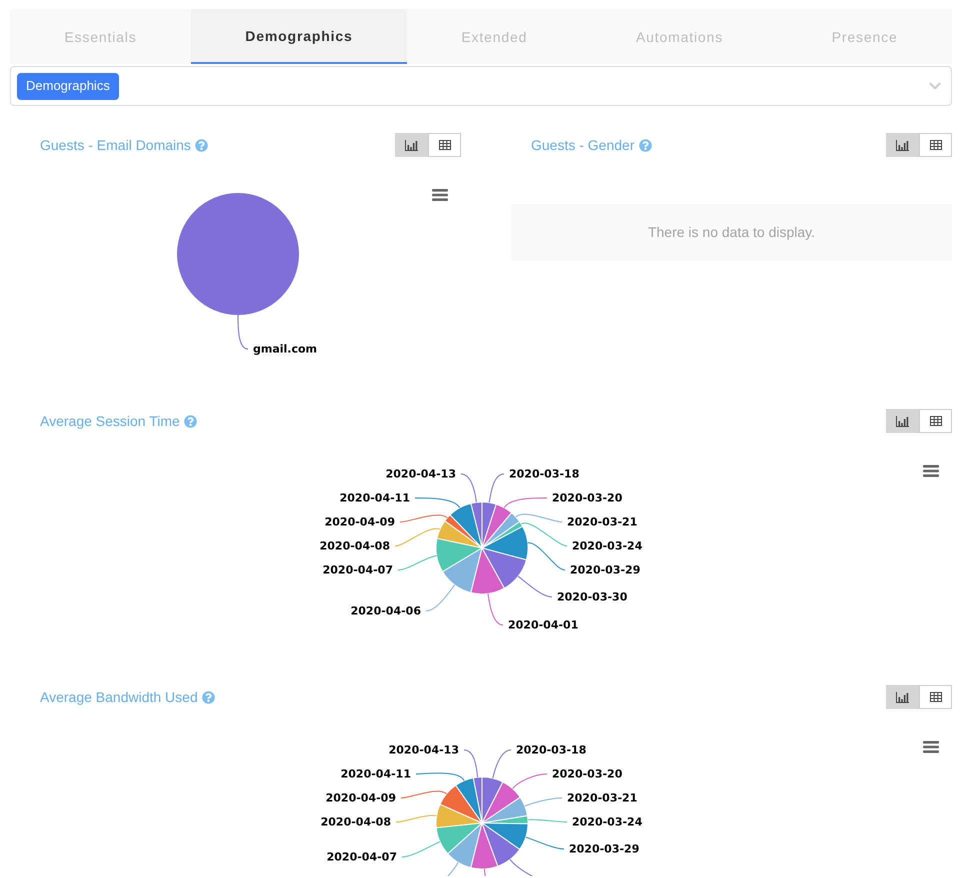 The width and height of the screenshot is (961, 878). Describe the element at coordinates (285, 349) in the screenshot. I see `slice-label: gmail.com` at that location.